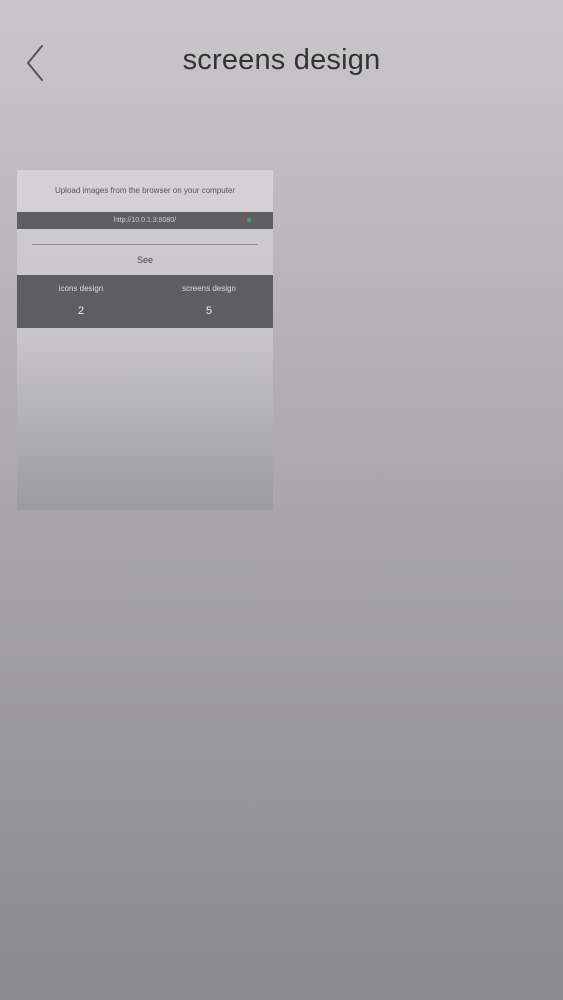 Image resolution: width=563 pixels, height=1000 pixels. Describe the element at coordinates (81, 301) in the screenshot. I see `stat-icons-design: icons design 2` at that location.